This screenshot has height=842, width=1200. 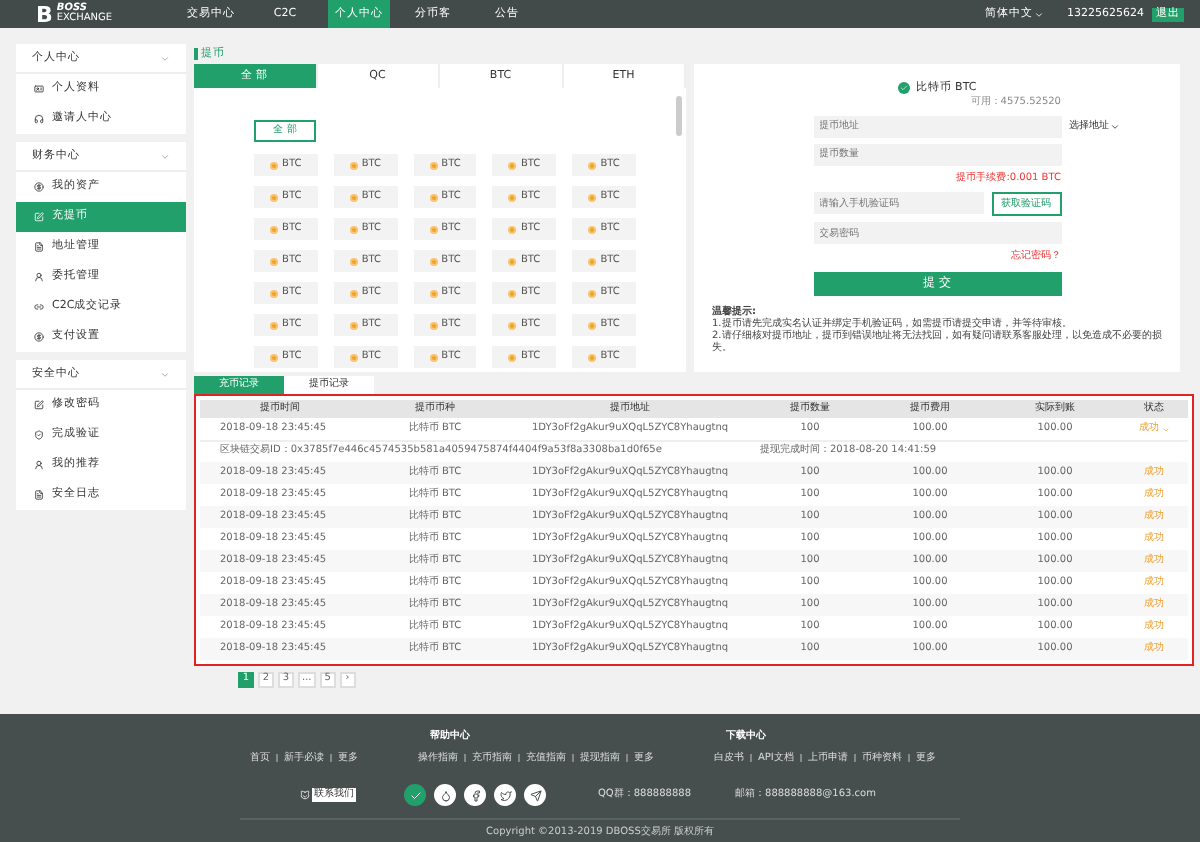 What do you see at coordinates (505, 795) in the screenshot?
I see `twitter-icon` at bounding box center [505, 795].